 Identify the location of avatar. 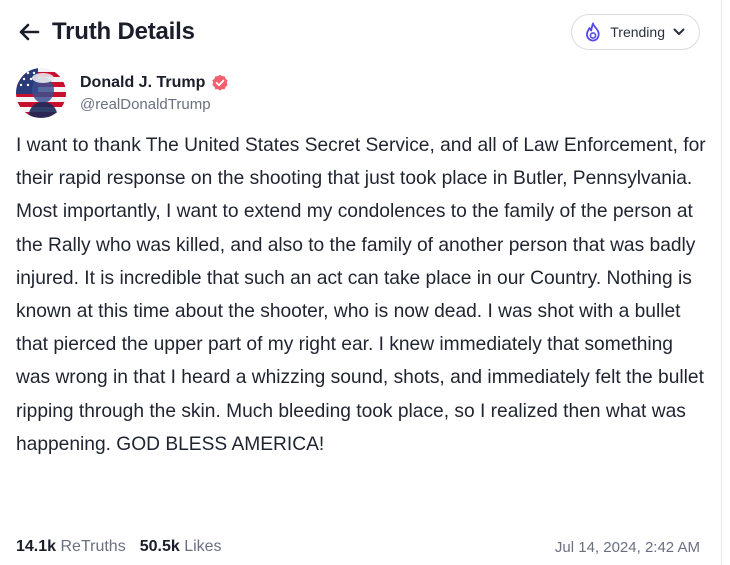
(41, 93).